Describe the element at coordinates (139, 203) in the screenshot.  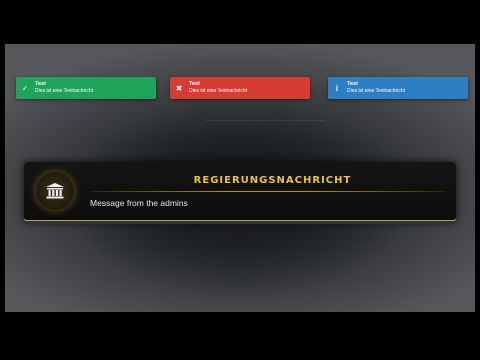
I see `government-message-text: Message from the admins` at that location.